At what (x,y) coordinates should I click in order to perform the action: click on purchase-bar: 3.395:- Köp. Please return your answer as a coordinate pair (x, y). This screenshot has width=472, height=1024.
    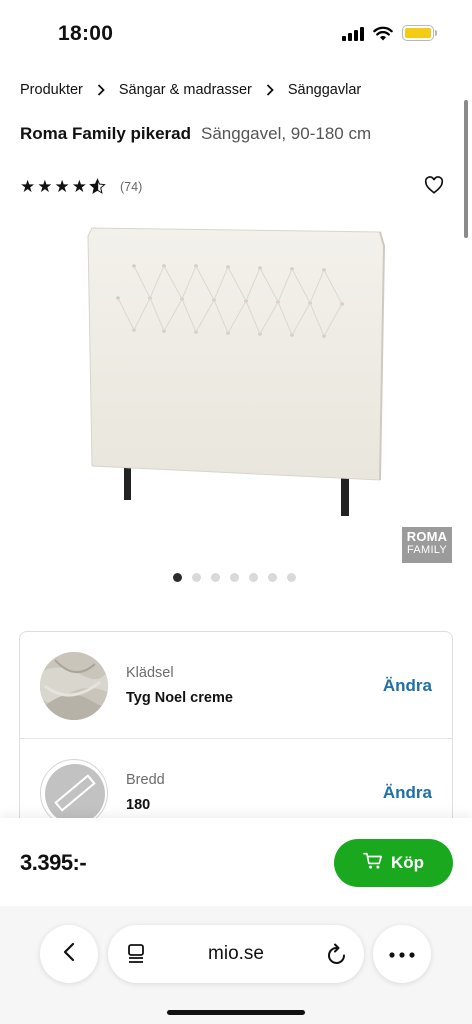
    Looking at the image, I should click on (236, 862).